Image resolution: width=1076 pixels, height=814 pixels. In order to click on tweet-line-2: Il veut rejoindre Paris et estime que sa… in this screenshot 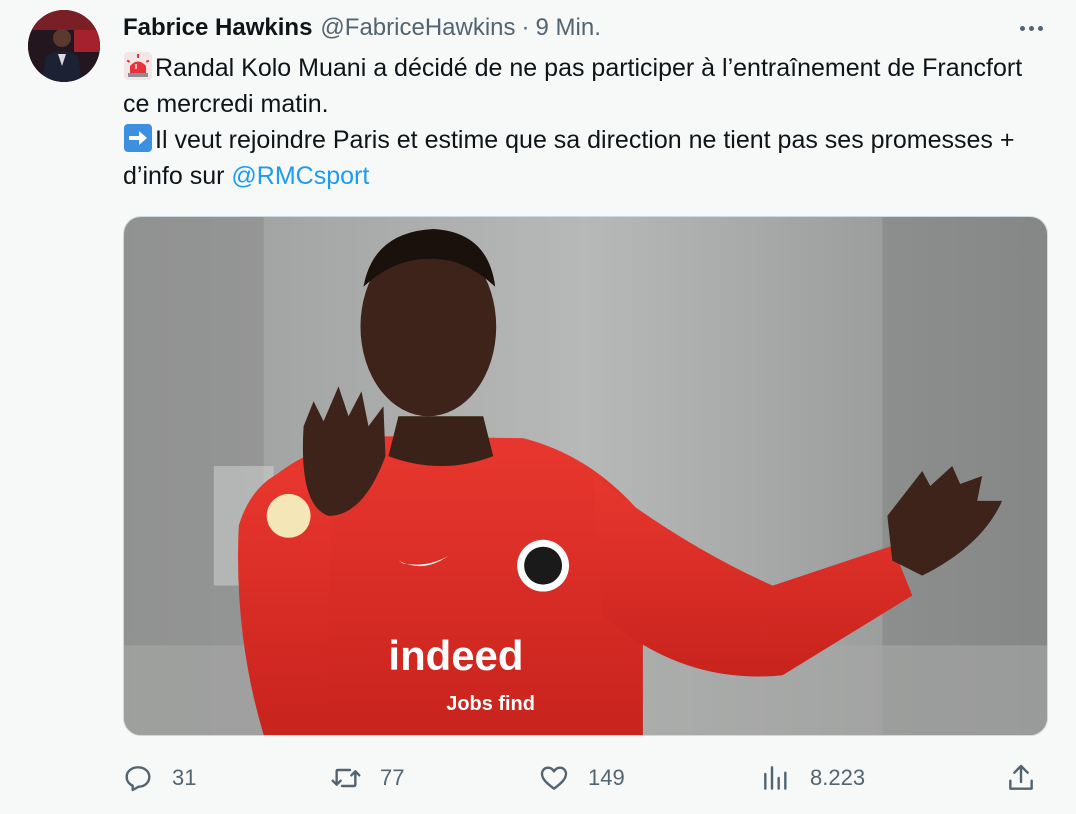, I will do `click(573, 158)`.